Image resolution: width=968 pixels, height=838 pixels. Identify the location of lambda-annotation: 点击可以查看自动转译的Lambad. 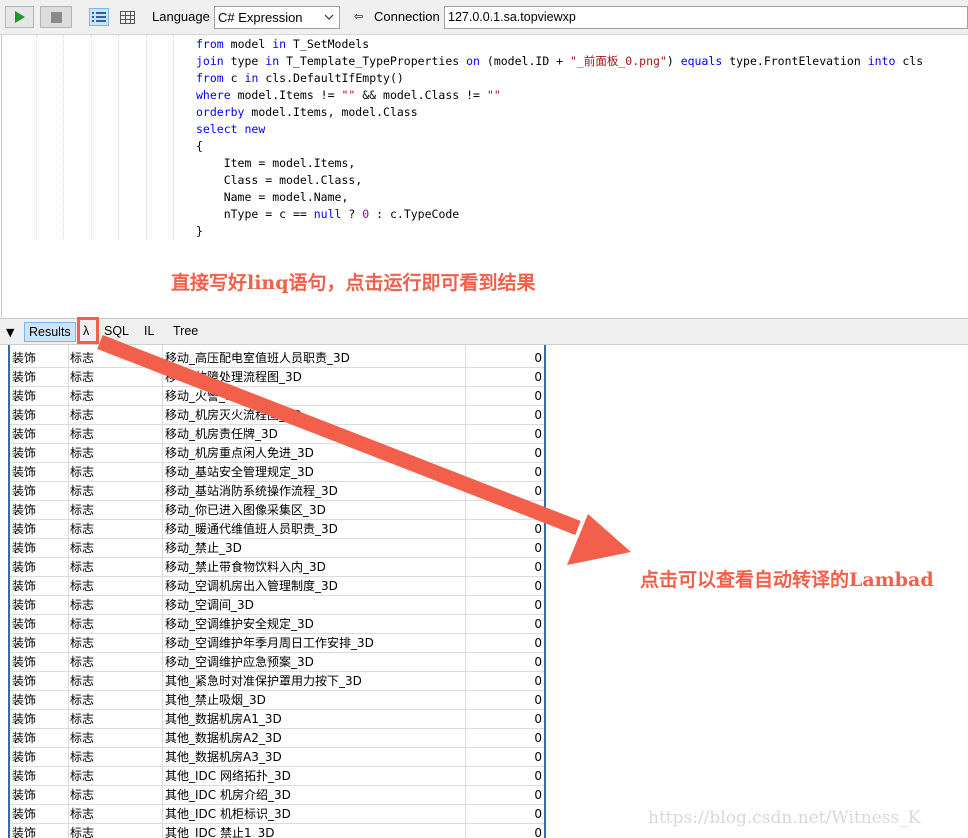
(787, 580).